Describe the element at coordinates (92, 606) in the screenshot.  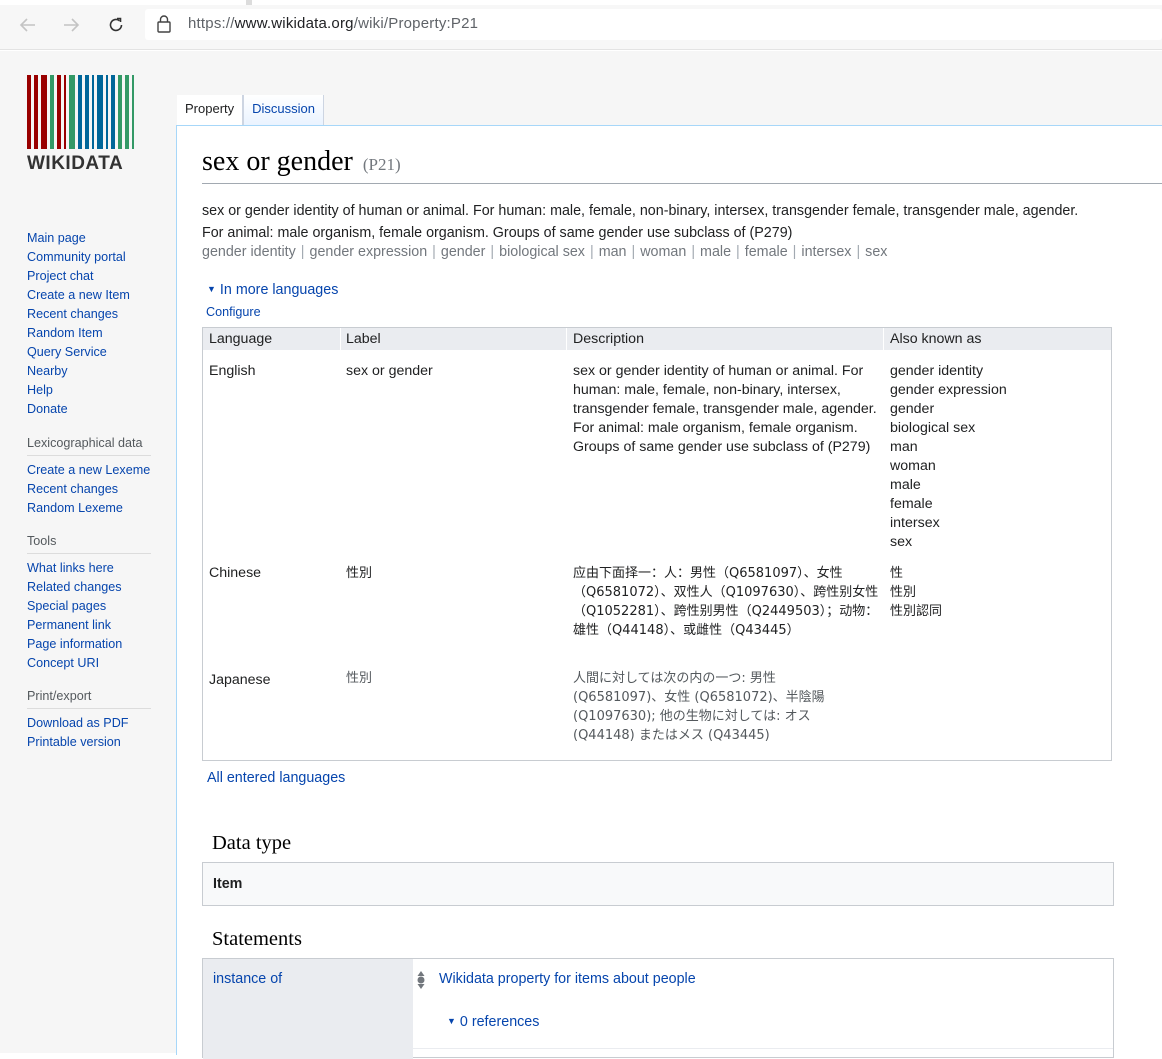
I see `sidebar-item-special-pages: Special pages` at that location.